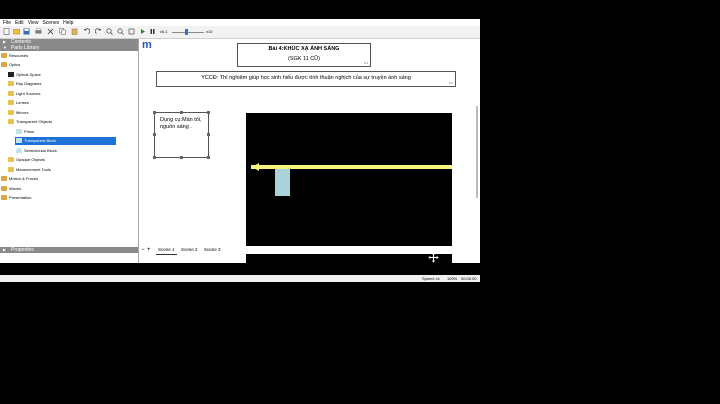  What do you see at coordinates (120, 31) in the screenshot?
I see `zoom-out-icon` at bounding box center [120, 31].